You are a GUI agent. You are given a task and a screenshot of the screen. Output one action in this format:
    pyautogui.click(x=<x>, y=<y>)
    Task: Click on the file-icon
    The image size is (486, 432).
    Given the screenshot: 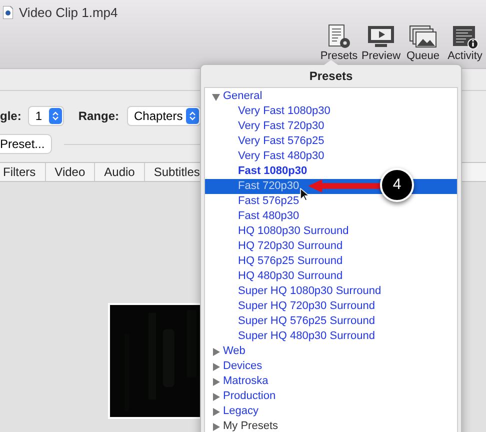 What is the action you would take?
    pyautogui.click(x=8, y=13)
    